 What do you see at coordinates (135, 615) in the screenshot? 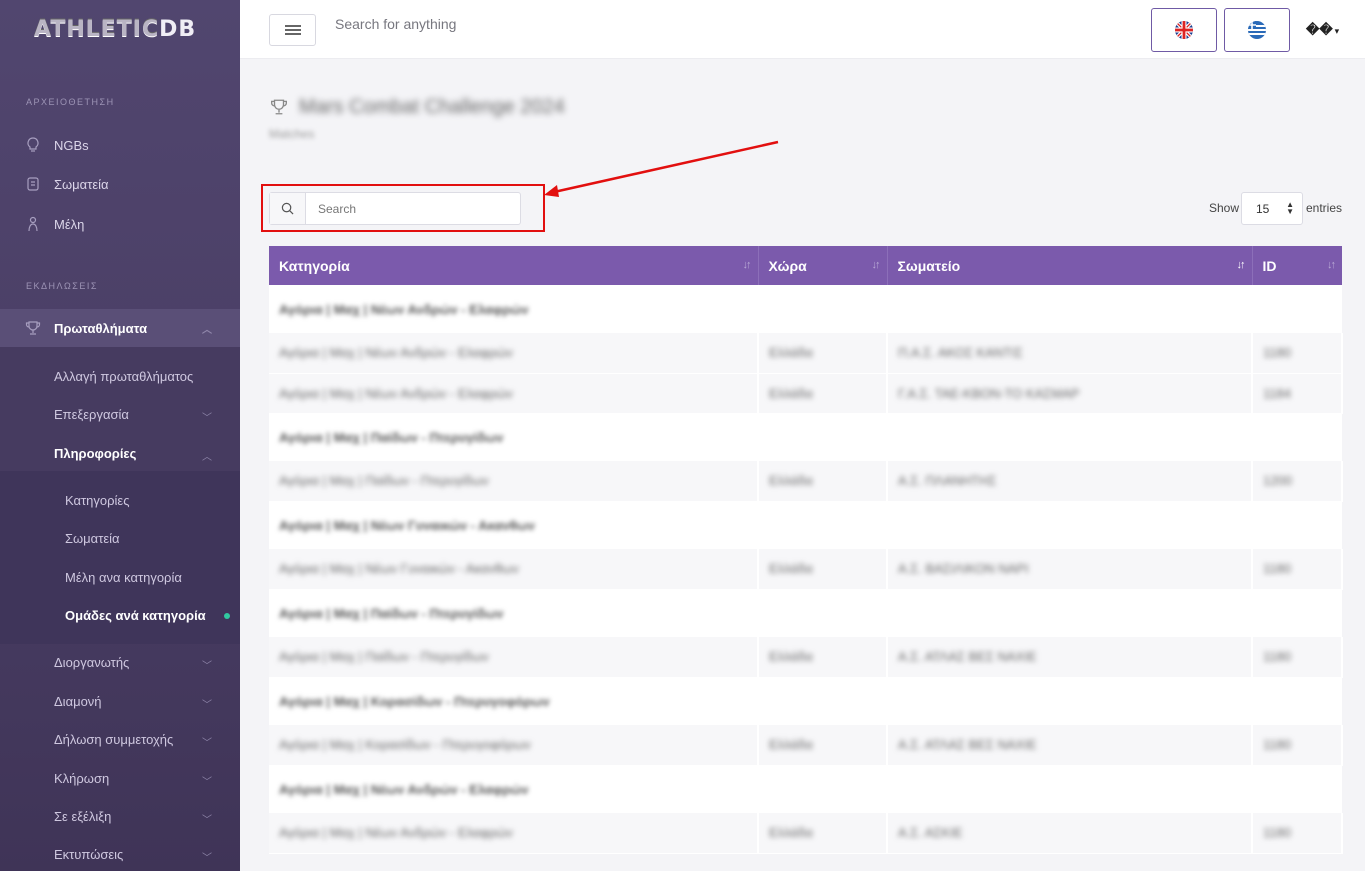
I see `submenu-teams-per-category: Ομάδες ανά κατηγορία` at bounding box center [135, 615].